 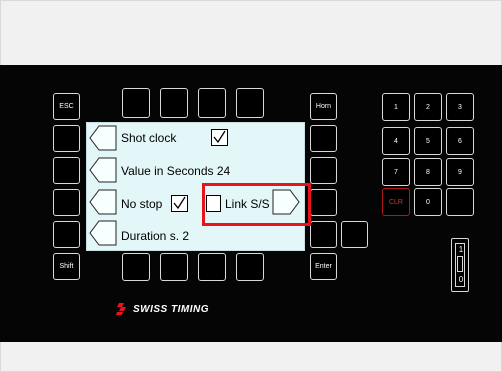 I want to click on swiss-timing-logo: SWISS TIMING, so click(x=162, y=309).